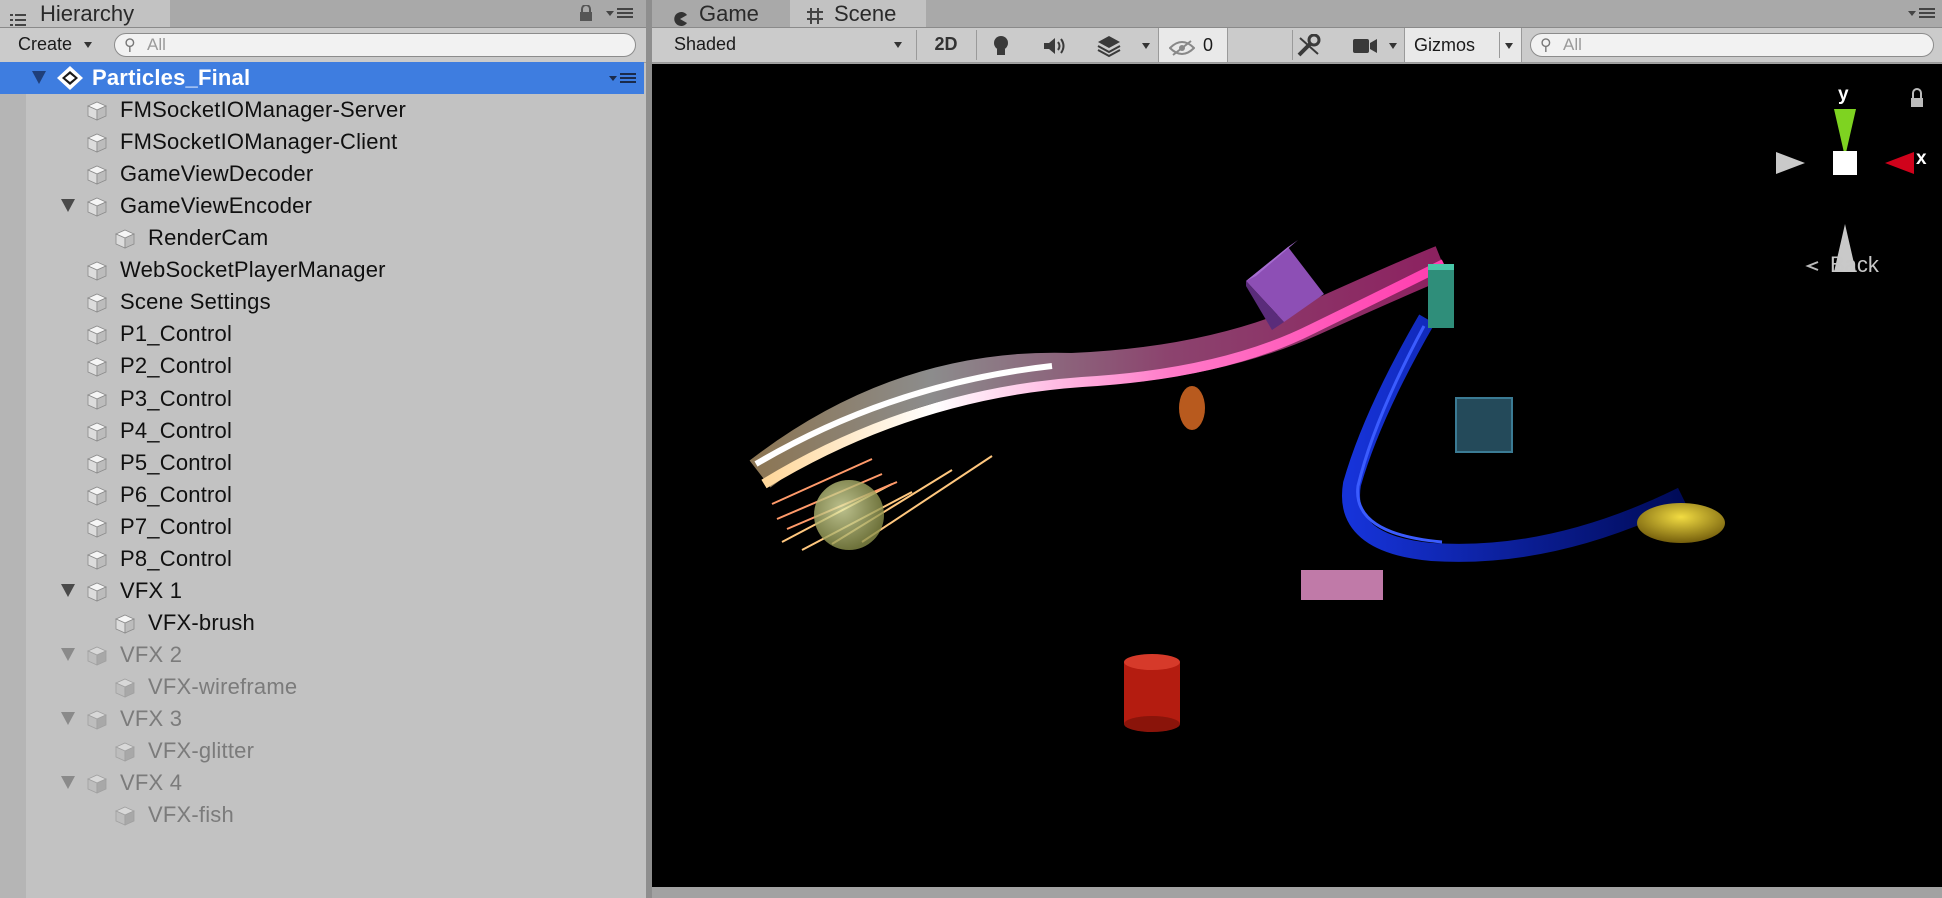 This screenshot has width=1942, height=898. I want to click on speaker-icon, so click(1055, 46).